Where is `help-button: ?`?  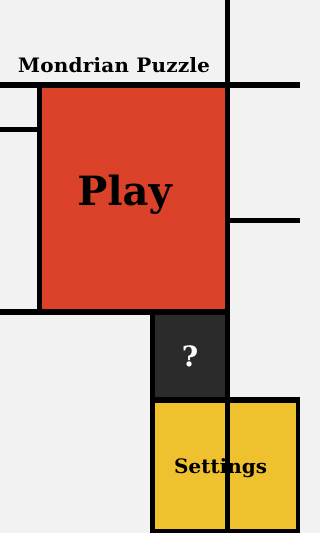
help-button: ? is located at coordinates (190, 356).